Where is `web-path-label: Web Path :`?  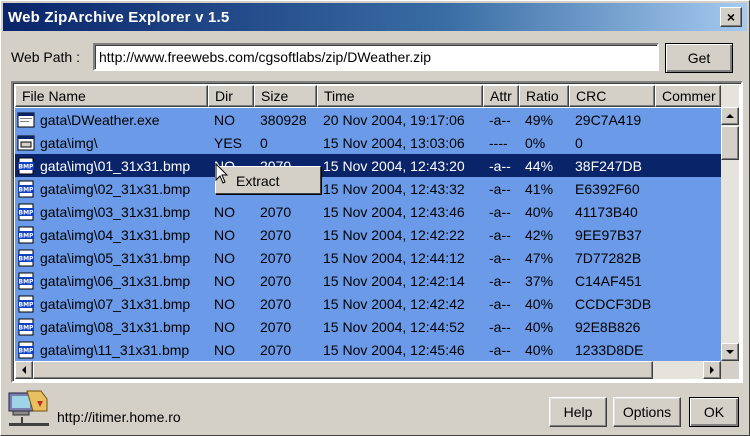
web-path-label: Web Path : is located at coordinates (46, 57).